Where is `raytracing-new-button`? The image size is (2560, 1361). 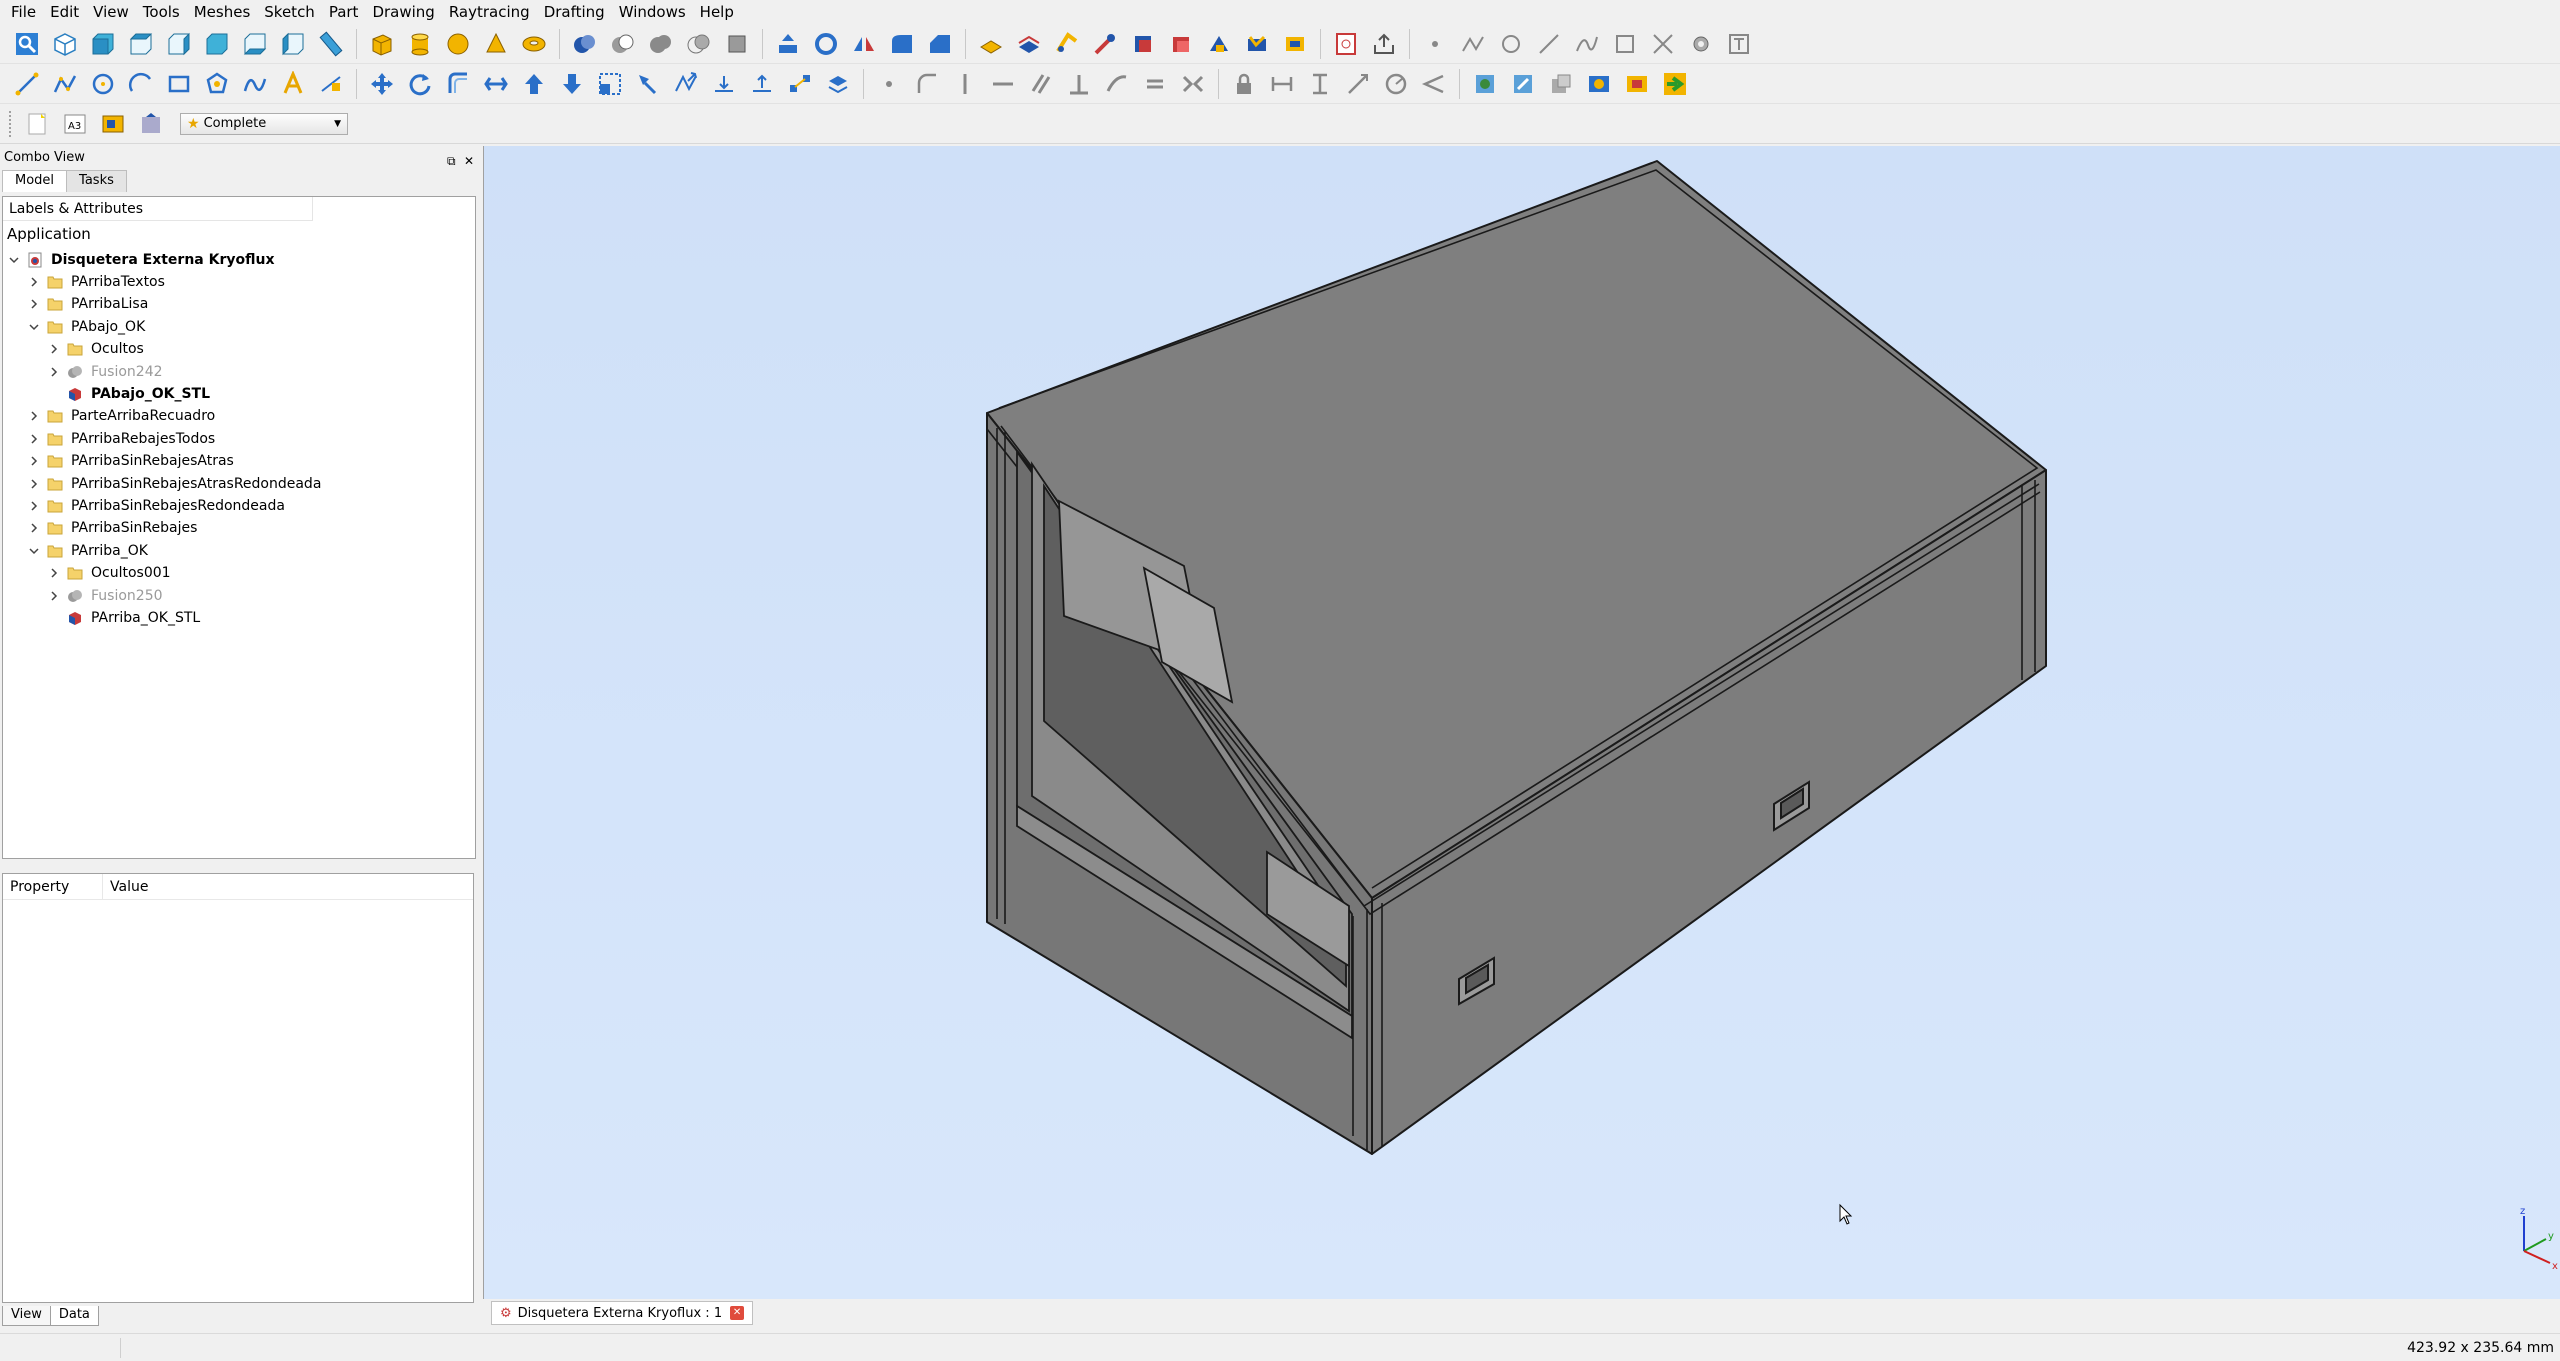
raytracing-new-button is located at coordinates (1485, 84).